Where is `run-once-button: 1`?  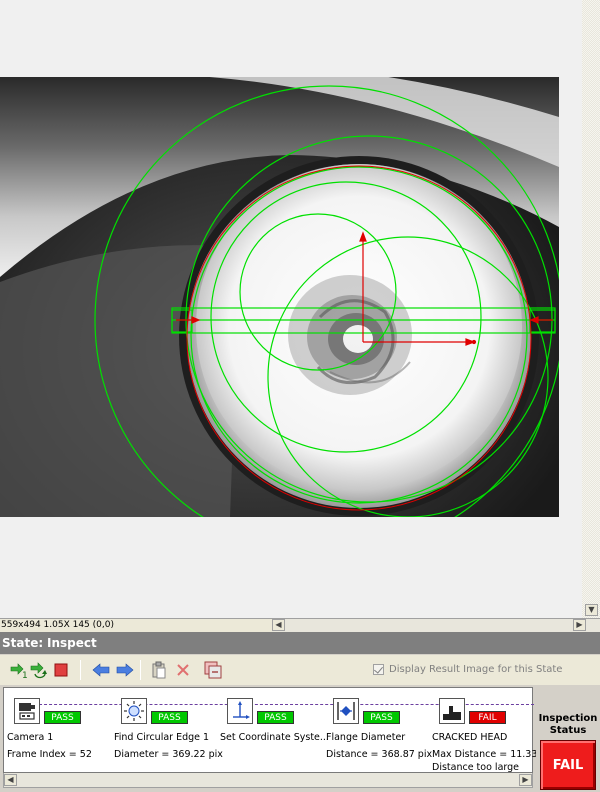
run-once-button: 1 is located at coordinates (19, 670).